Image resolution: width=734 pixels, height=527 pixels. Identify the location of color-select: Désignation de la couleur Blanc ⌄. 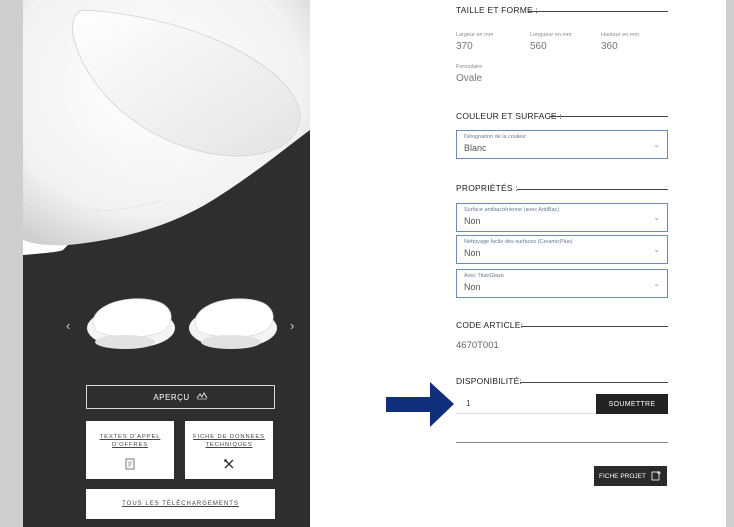
(562, 144).